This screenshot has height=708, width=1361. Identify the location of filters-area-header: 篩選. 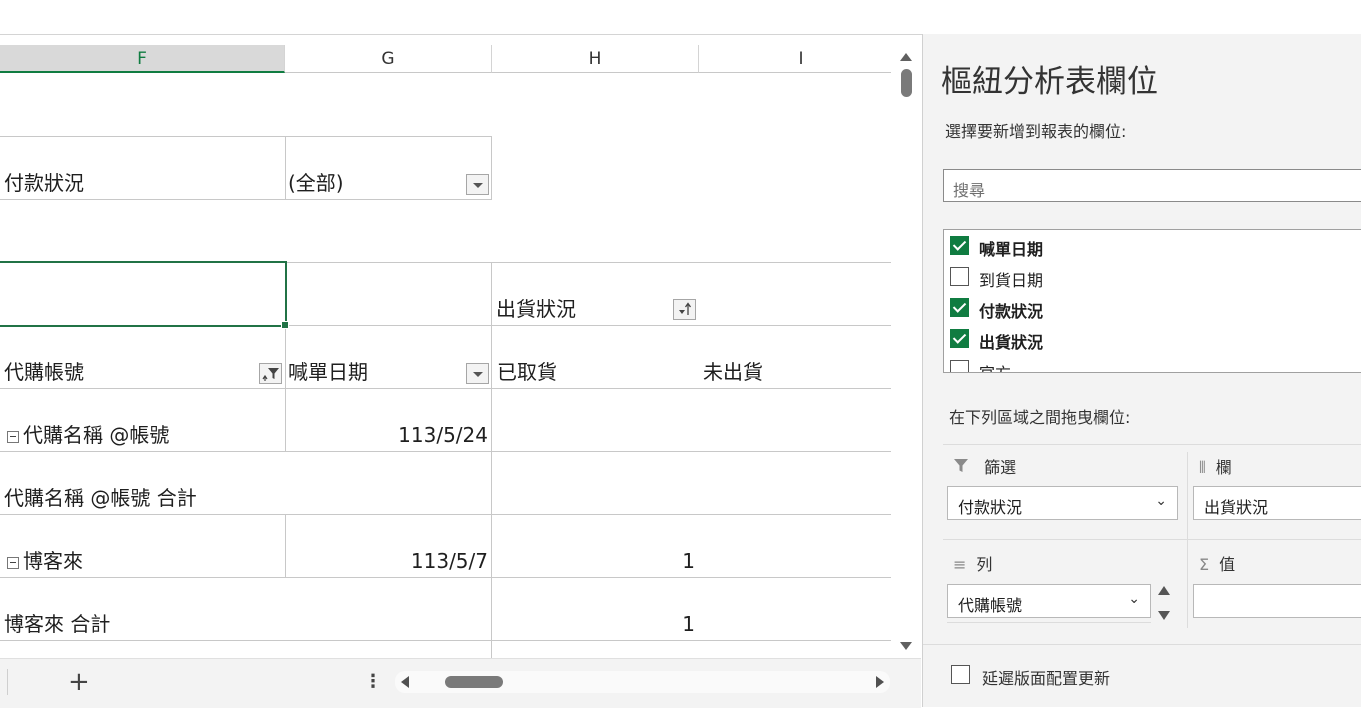
(984, 466).